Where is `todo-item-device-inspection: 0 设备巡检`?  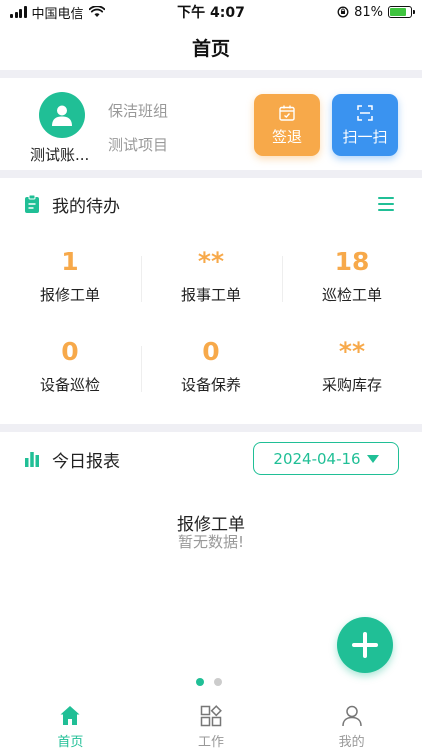
todo-item-device-inspection: 0 设备巡检 is located at coordinates (70, 365).